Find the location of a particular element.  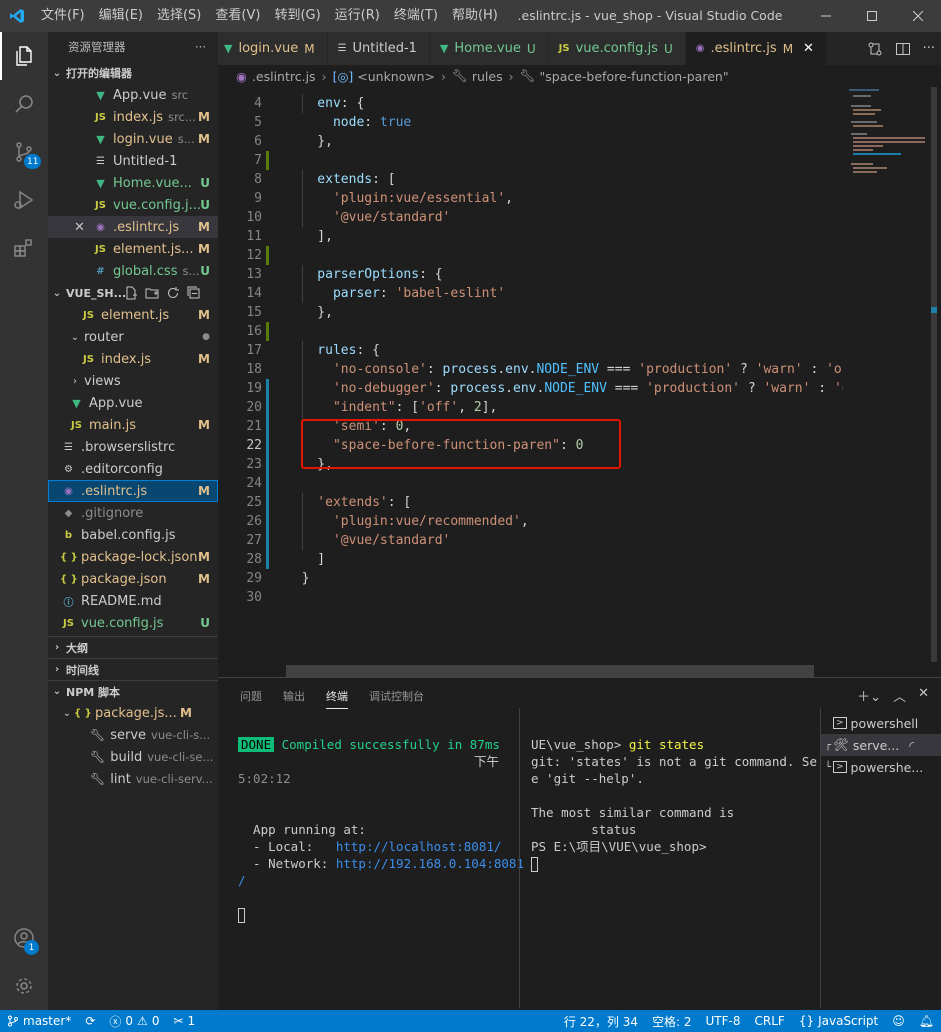

open-editor-item: ▼ Home.vue... U is located at coordinates (133, 183).